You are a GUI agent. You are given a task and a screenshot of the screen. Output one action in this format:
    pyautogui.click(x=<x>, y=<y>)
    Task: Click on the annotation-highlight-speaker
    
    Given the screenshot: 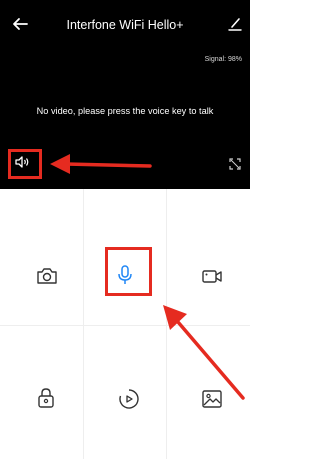 What is the action you would take?
    pyautogui.click(x=25, y=164)
    